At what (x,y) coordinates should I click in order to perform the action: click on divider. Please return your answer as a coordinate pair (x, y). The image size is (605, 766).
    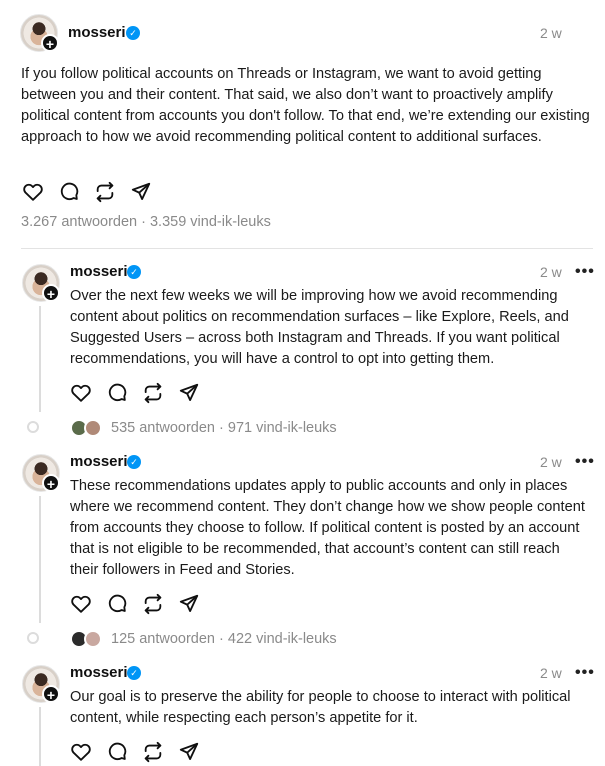
    Looking at the image, I should click on (307, 248).